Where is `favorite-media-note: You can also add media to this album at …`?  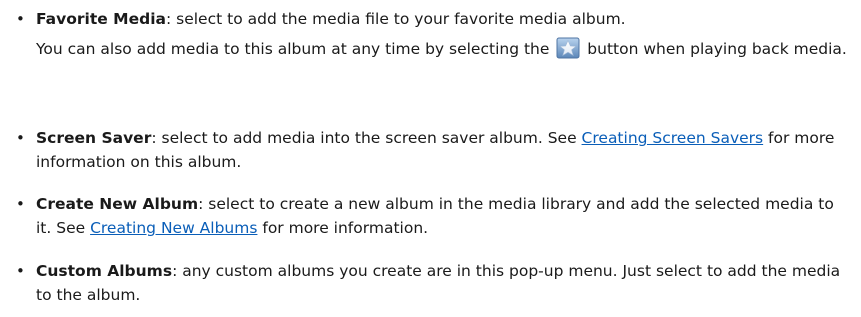
favorite-media-note: You can also add media to this album at … is located at coordinates (443, 49).